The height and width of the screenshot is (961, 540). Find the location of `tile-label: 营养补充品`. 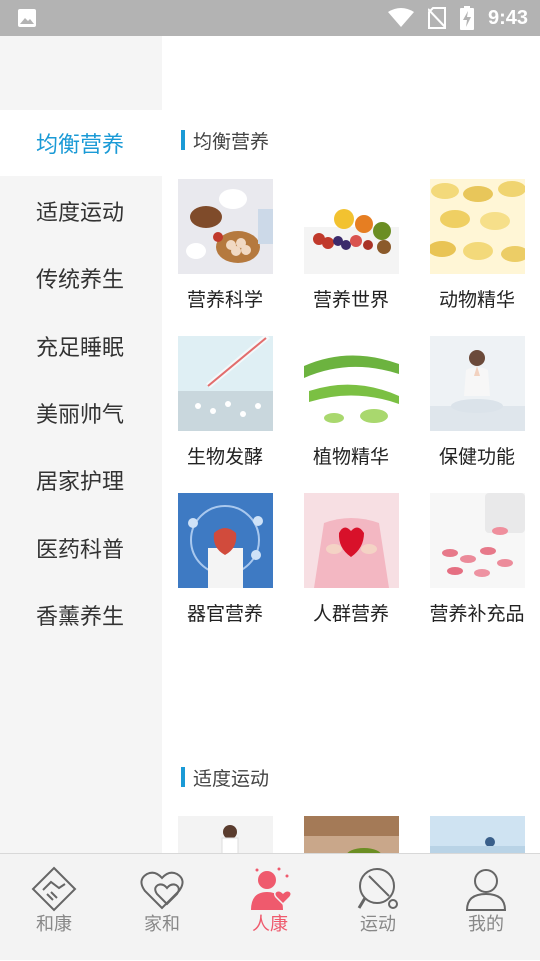

tile-label: 营养补充品 is located at coordinates (477, 614).